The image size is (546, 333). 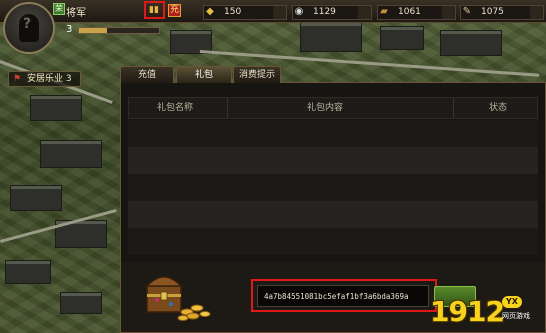 I want to click on column-header-name: 礼包名称, so click(x=175, y=108).